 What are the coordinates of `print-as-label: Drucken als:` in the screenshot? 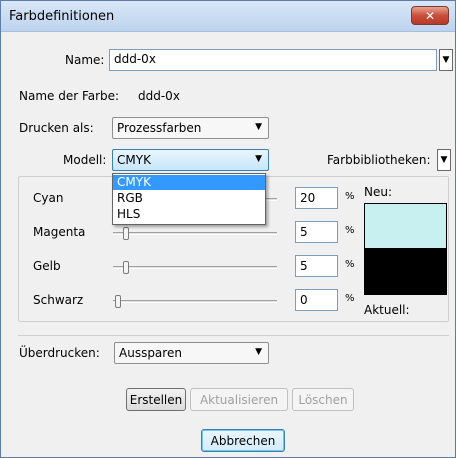 It's located at (56, 128).